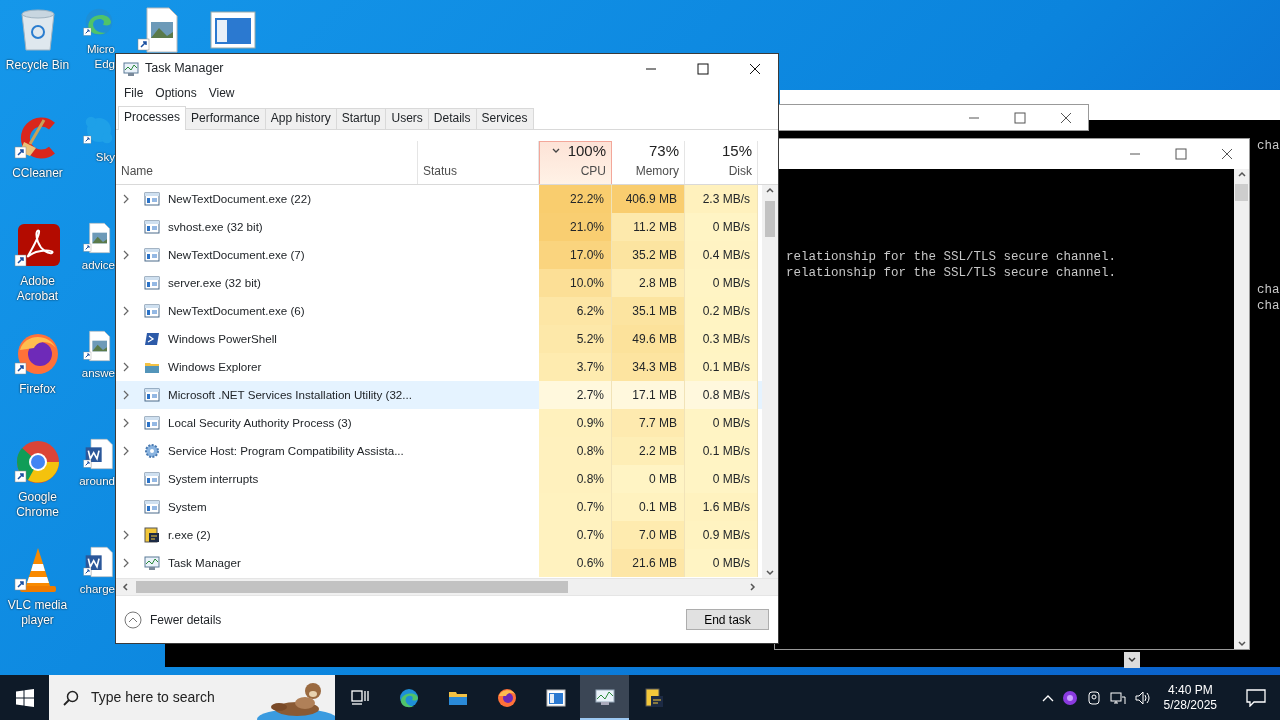  What do you see at coordinates (134, 93) in the screenshot?
I see `menu-item: File` at bounding box center [134, 93].